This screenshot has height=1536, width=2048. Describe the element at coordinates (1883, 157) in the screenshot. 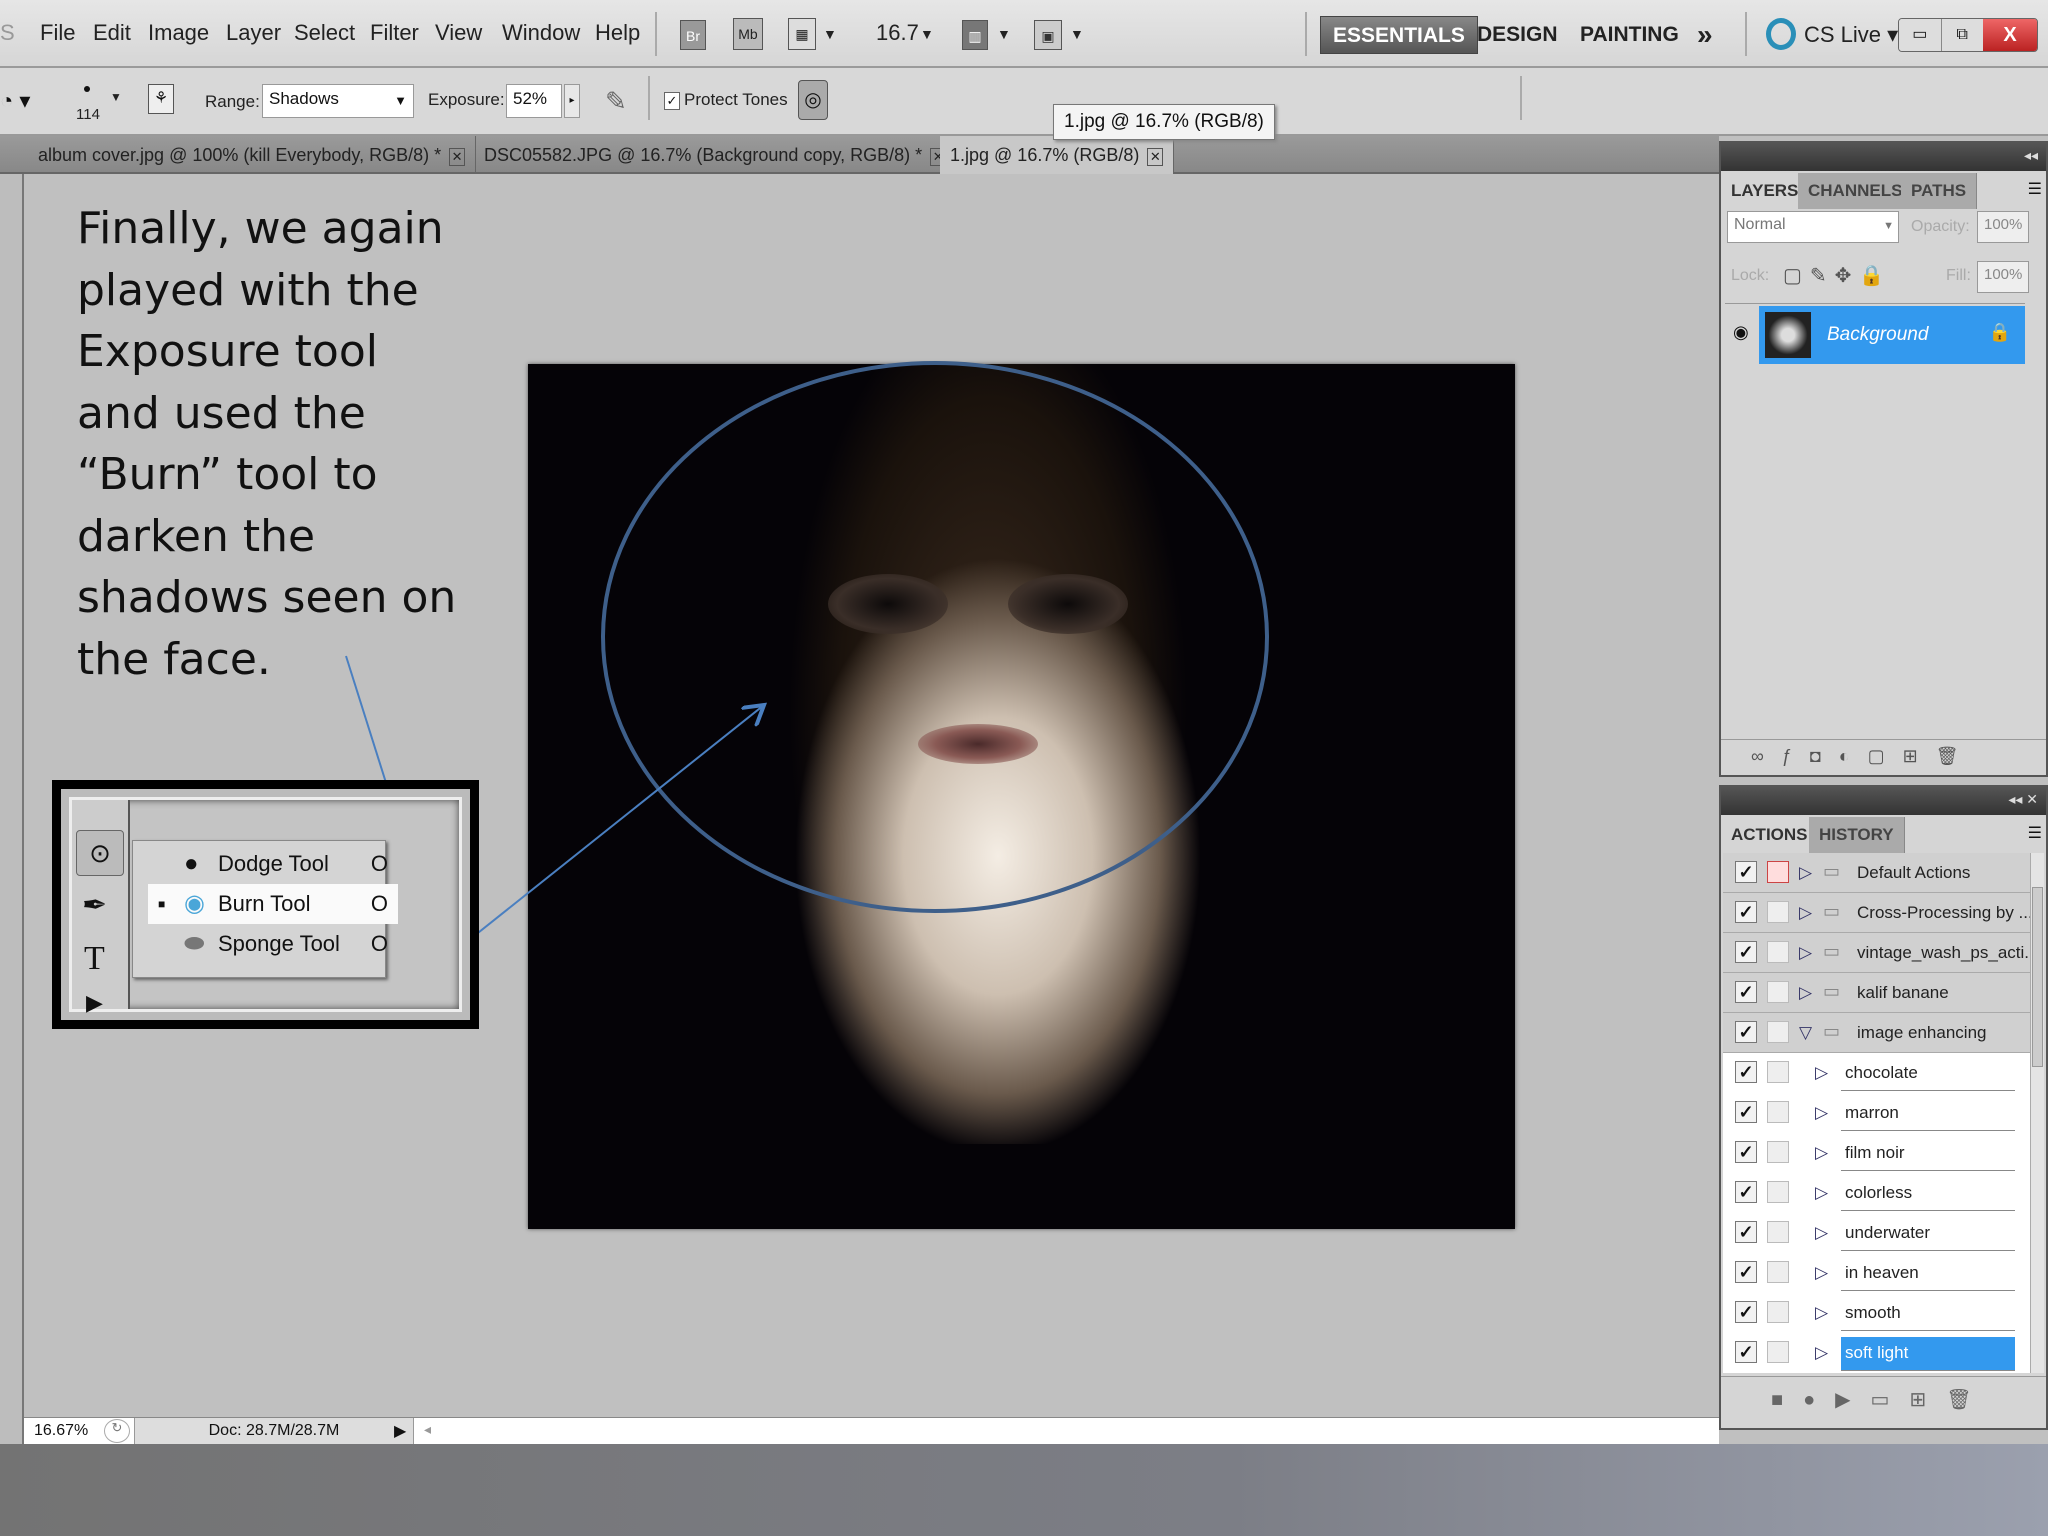

I see `panel-header: ◂◂` at that location.